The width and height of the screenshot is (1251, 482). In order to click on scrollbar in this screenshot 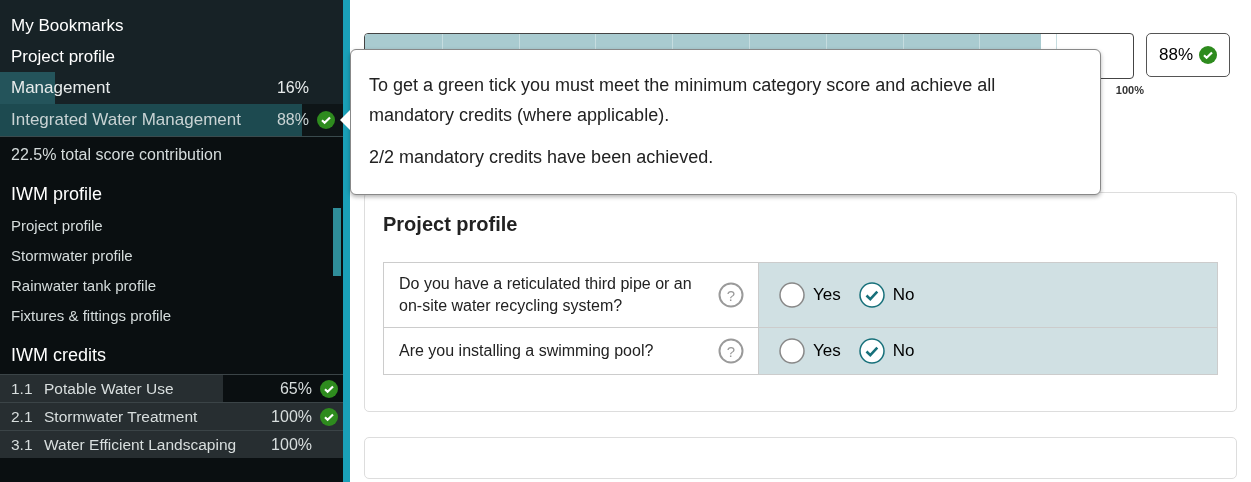, I will do `click(337, 242)`.